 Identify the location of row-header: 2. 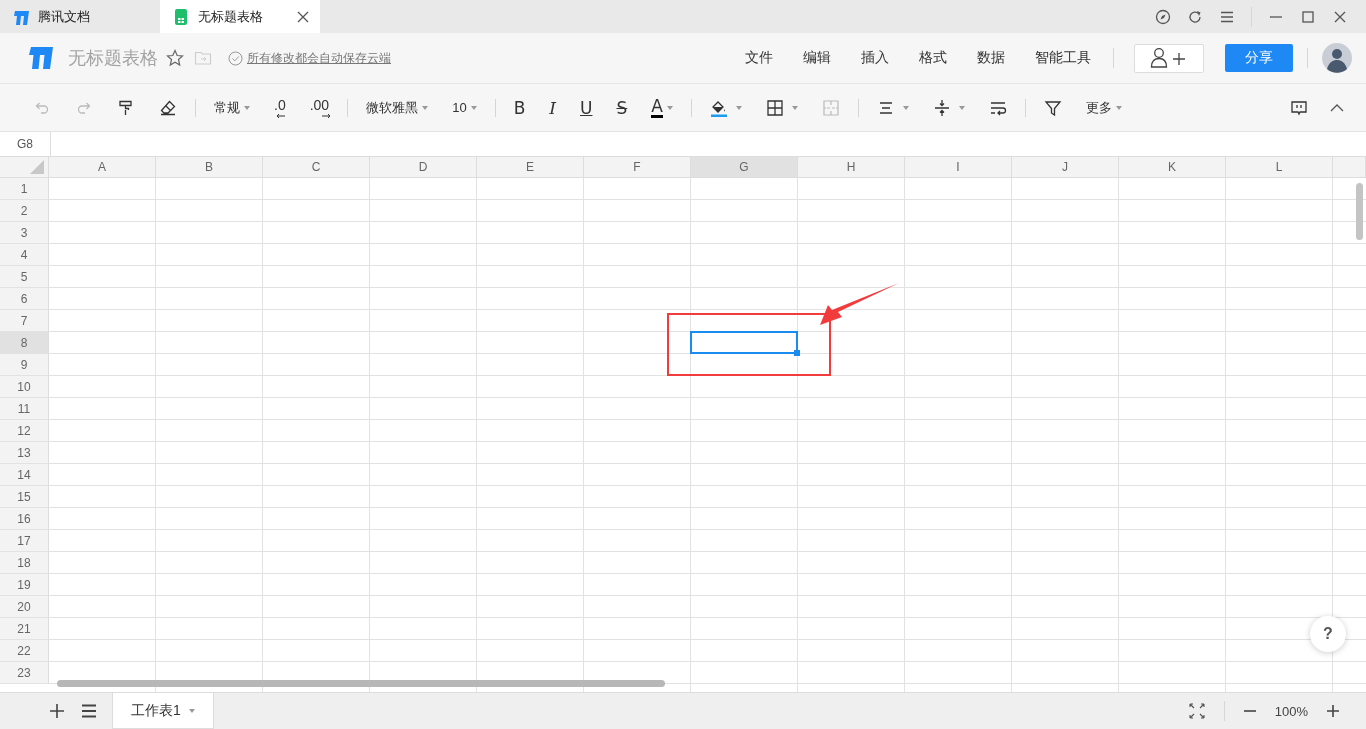
(24, 211).